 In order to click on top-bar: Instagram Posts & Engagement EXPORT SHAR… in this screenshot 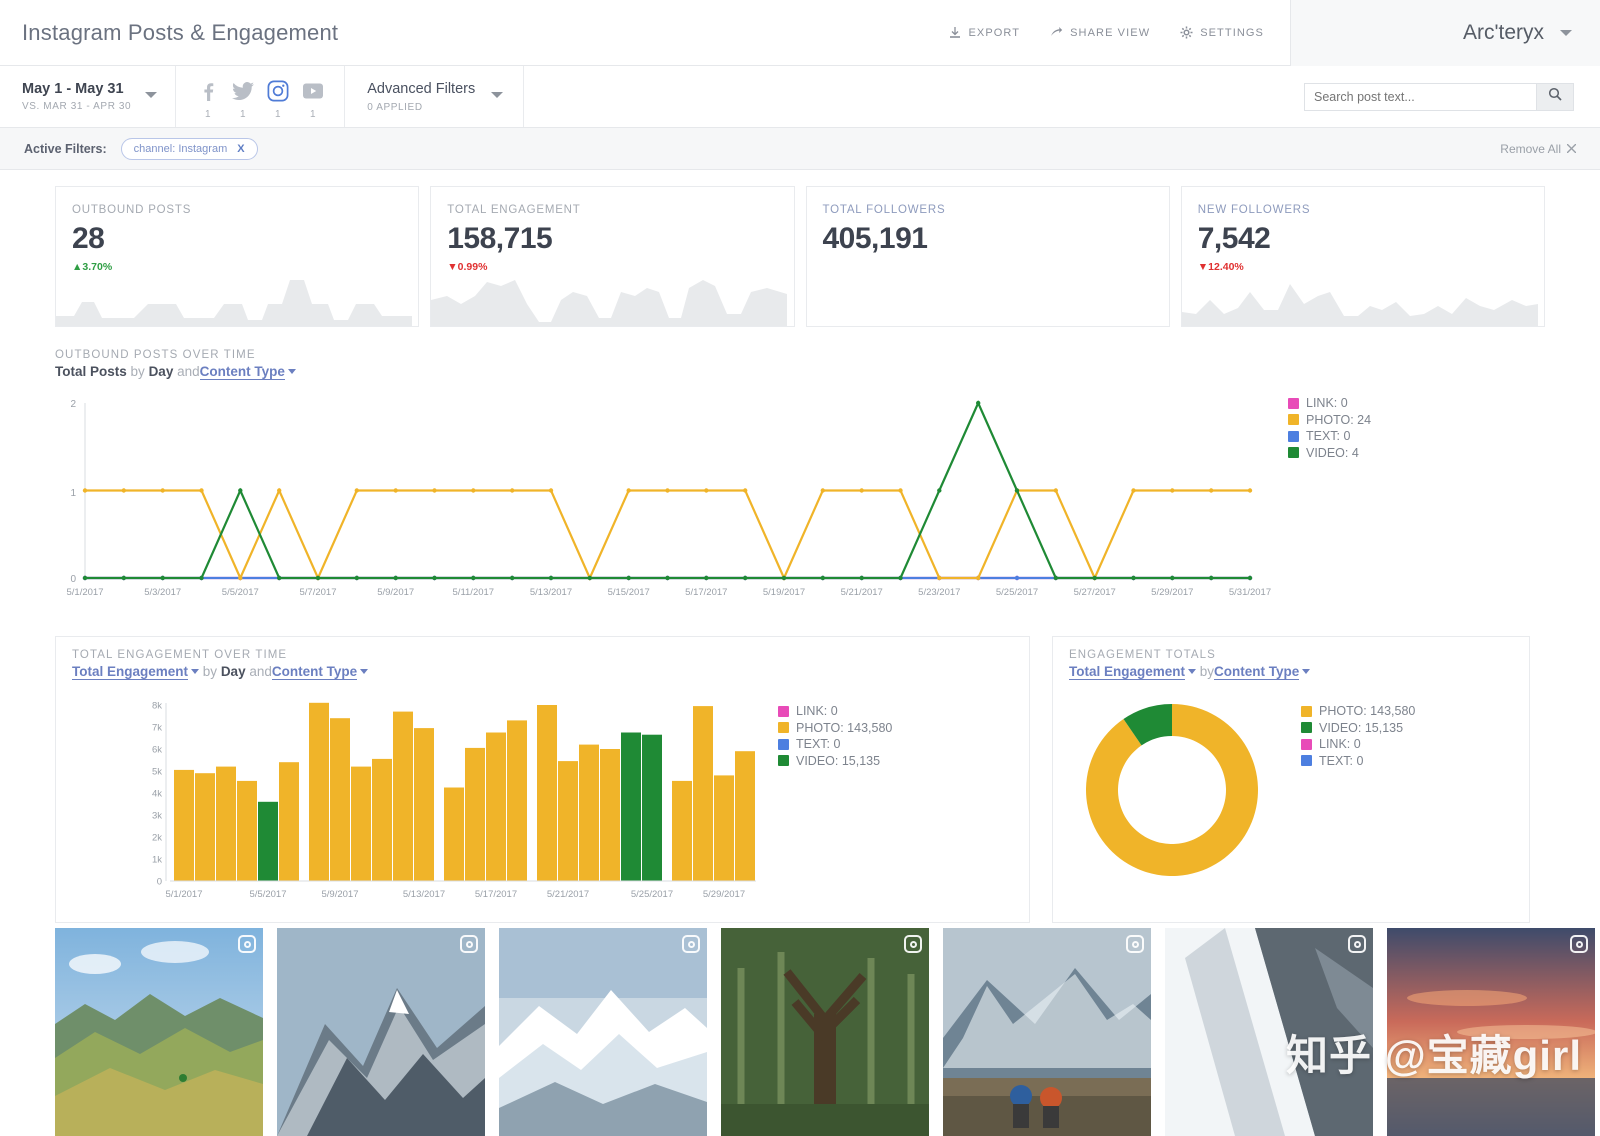, I will do `click(800, 33)`.